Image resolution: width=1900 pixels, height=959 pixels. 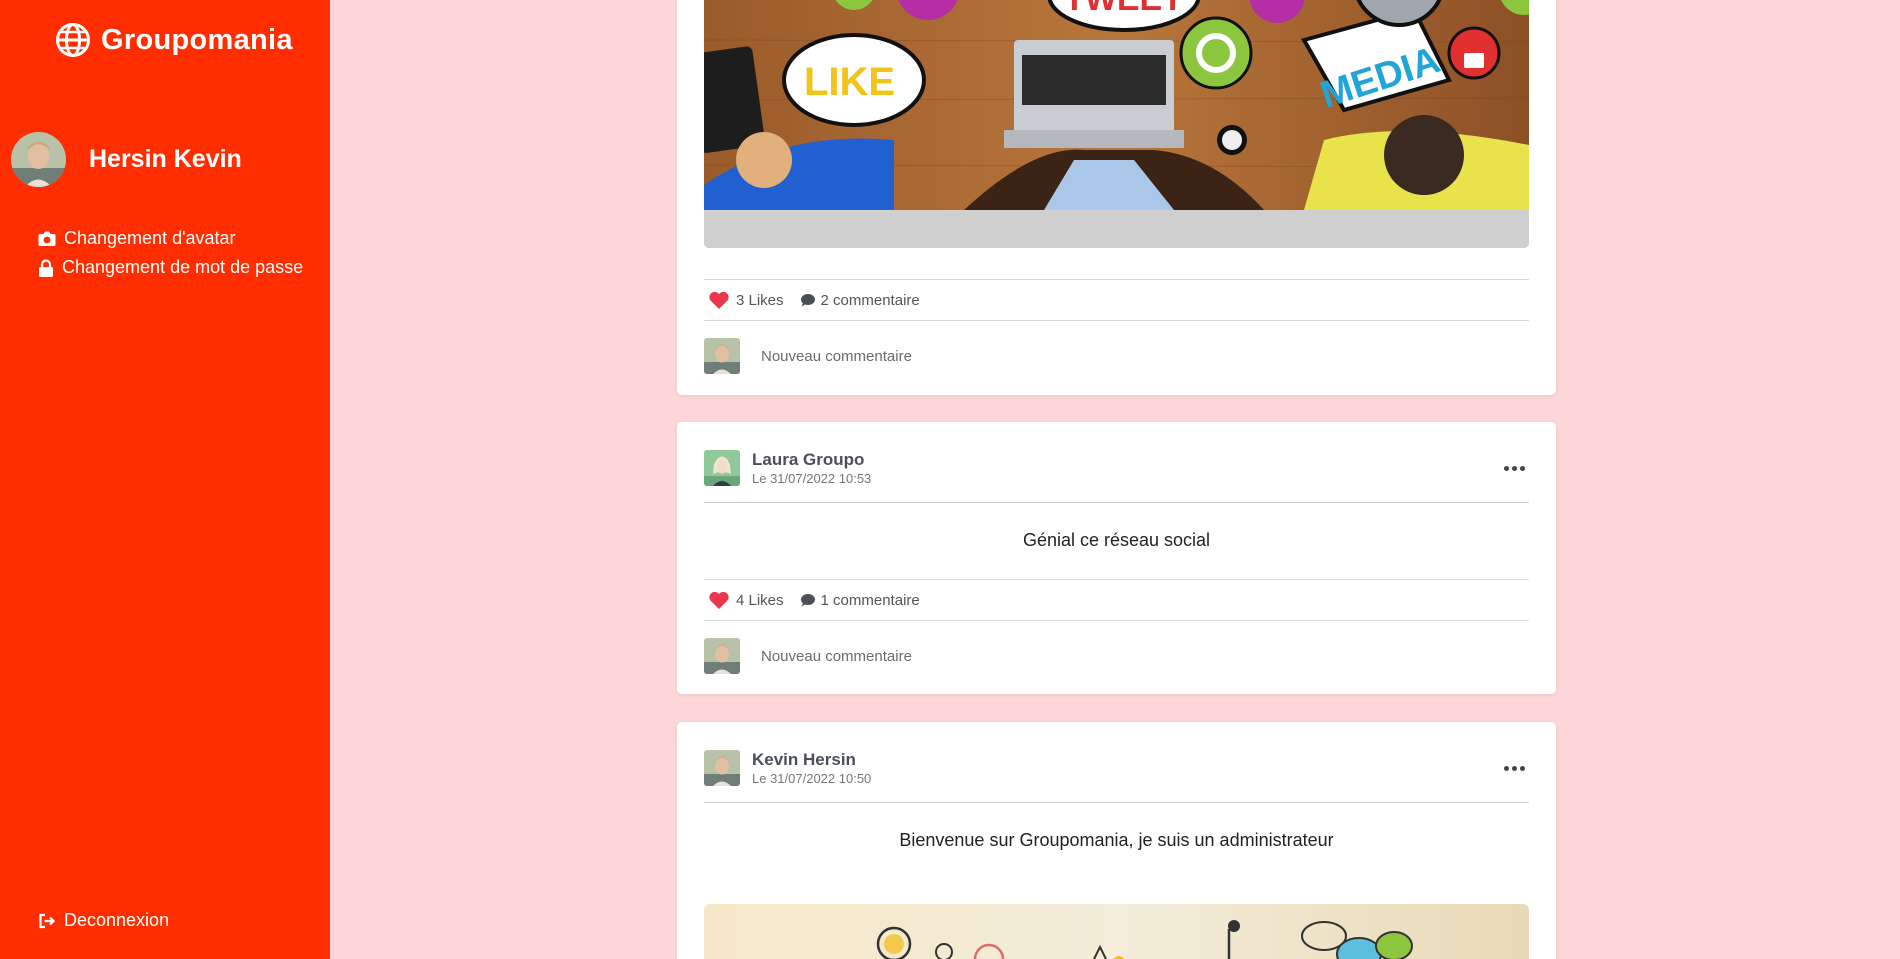 What do you see at coordinates (165, 159) in the screenshot?
I see `user-name: Hersin Kevin` at bounding box center [165, 159].